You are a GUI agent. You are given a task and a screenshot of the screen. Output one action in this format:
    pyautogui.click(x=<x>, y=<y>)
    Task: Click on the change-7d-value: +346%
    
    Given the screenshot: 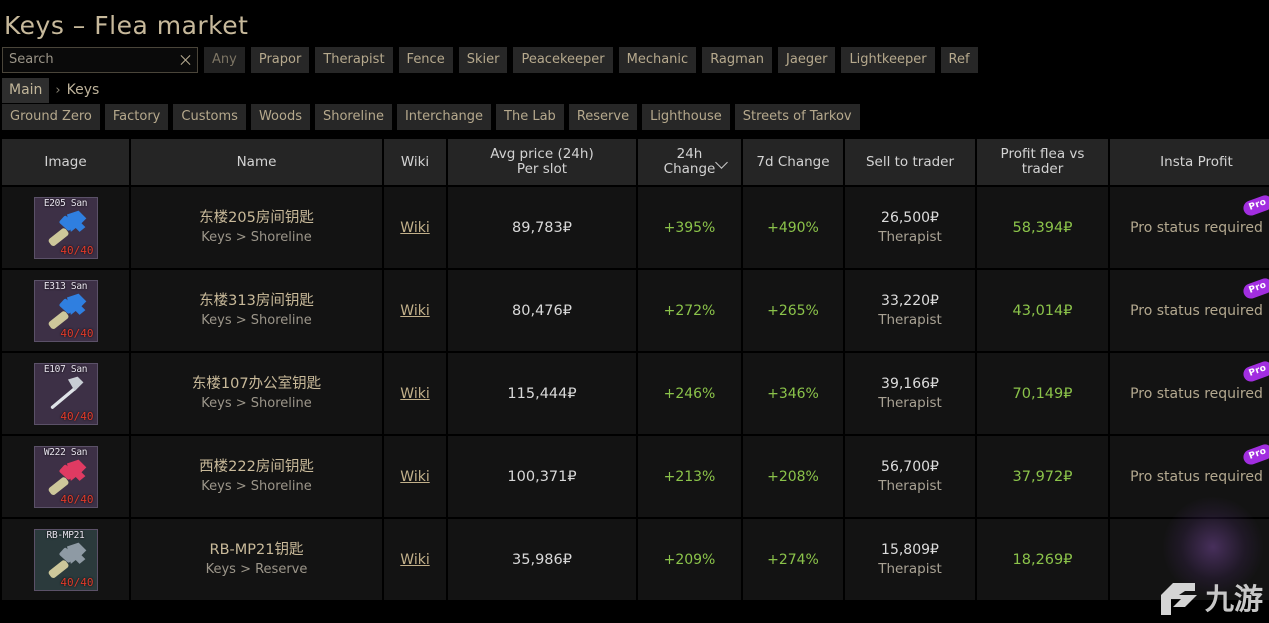 What is the action you would take?
    pyautogui.click(x=793, y=393)
    